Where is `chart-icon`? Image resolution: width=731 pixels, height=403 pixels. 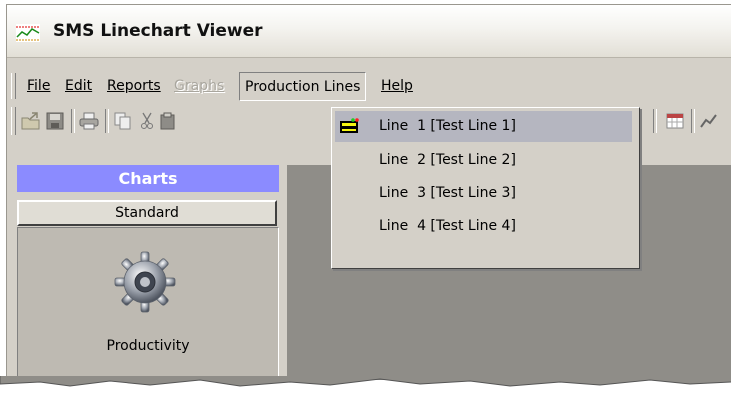
chart-icon is located at coordinates (709, 121).